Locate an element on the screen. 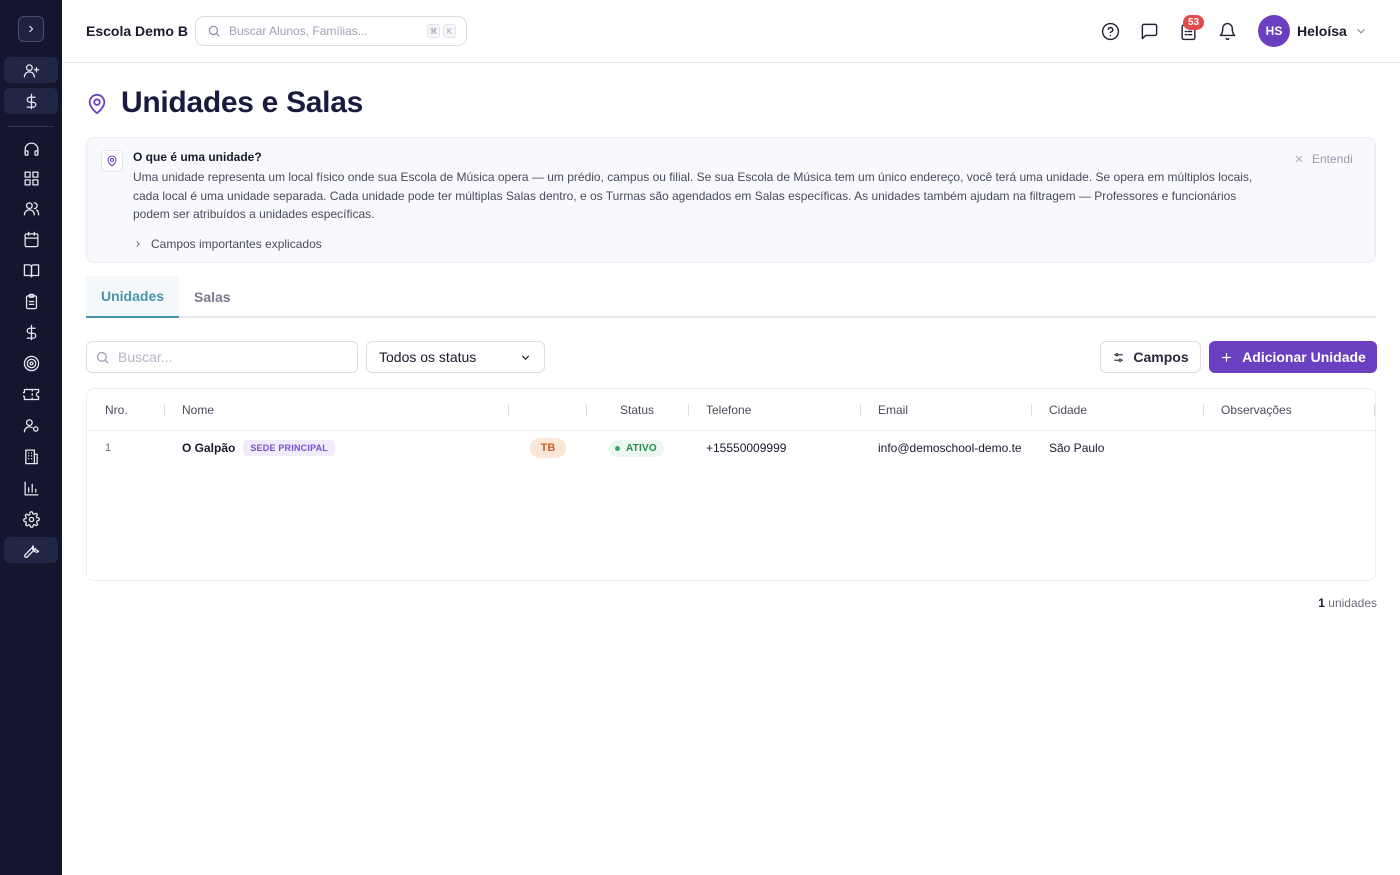 The height and width of the screenshot is (875, 1400). sidebar-item-tools is located at coordinates (31, 550).